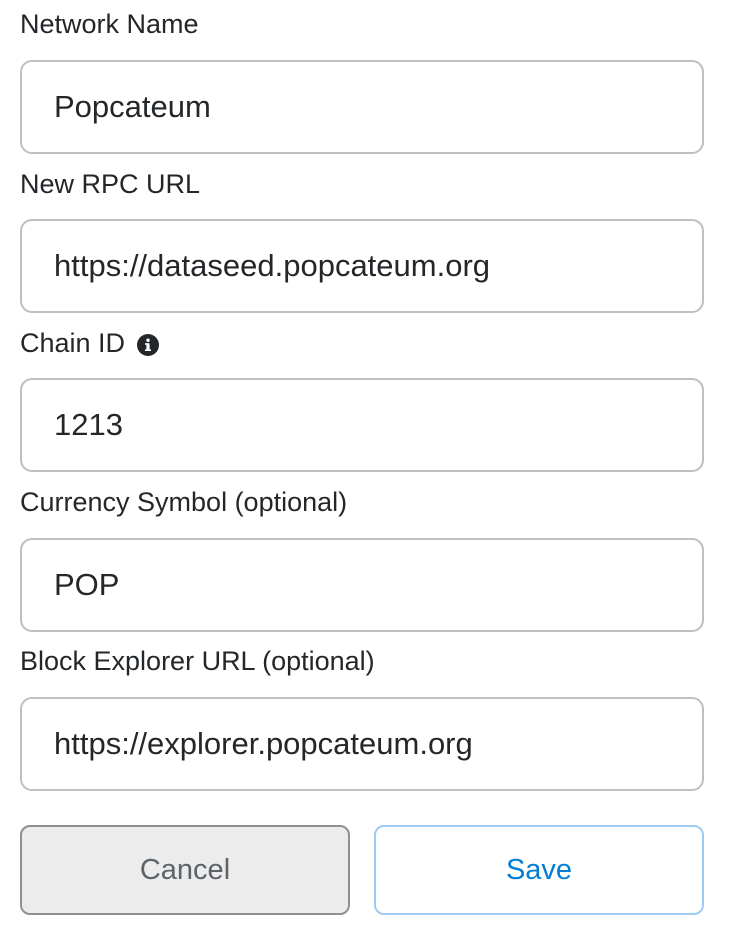 The image size is (730, 940). I want to click on block-explorer-url-label: Block Explorer URL (optional), so click(197, 661).